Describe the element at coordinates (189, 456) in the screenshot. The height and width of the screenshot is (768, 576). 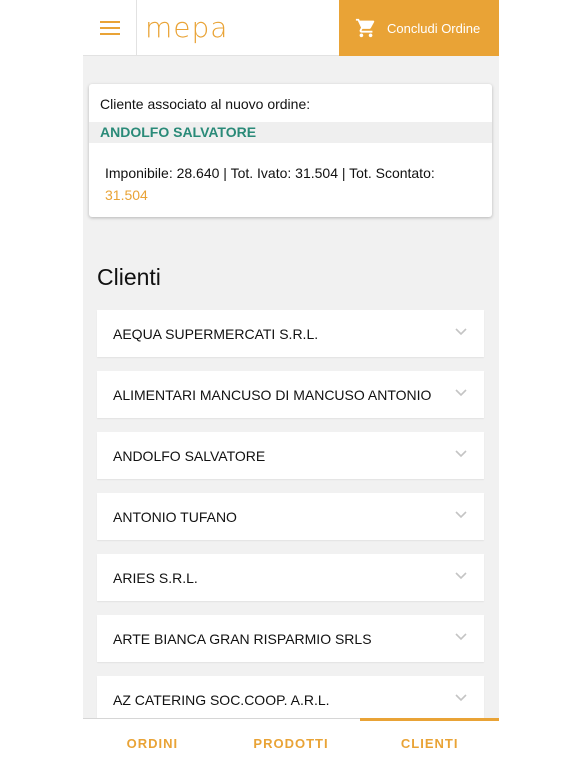
I see `client-name: ANDOLFO SALVATORE` at that location.